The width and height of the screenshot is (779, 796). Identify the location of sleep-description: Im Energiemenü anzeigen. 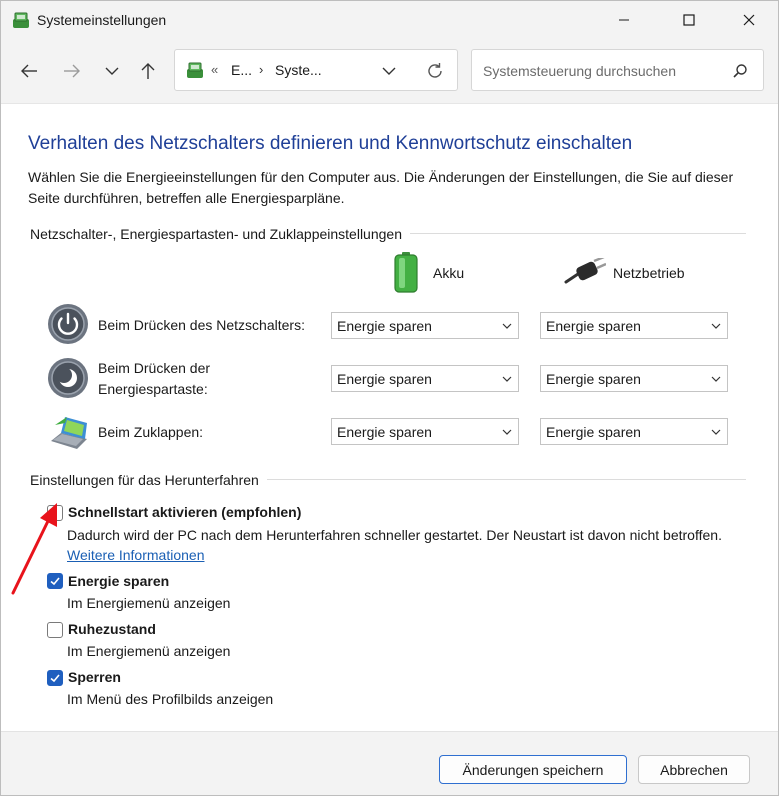
(149, 603).